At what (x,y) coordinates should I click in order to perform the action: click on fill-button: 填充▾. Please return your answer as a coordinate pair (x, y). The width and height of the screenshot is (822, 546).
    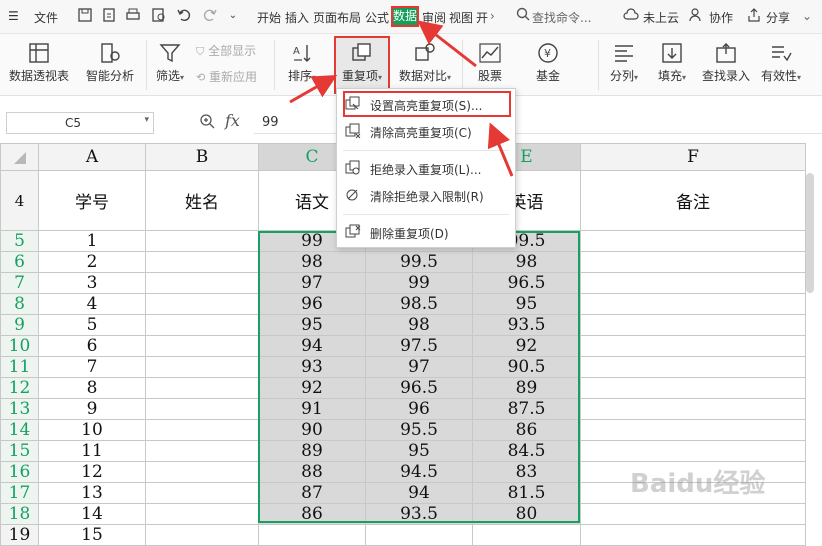
    Looking at the image, I should click on (672, 63).